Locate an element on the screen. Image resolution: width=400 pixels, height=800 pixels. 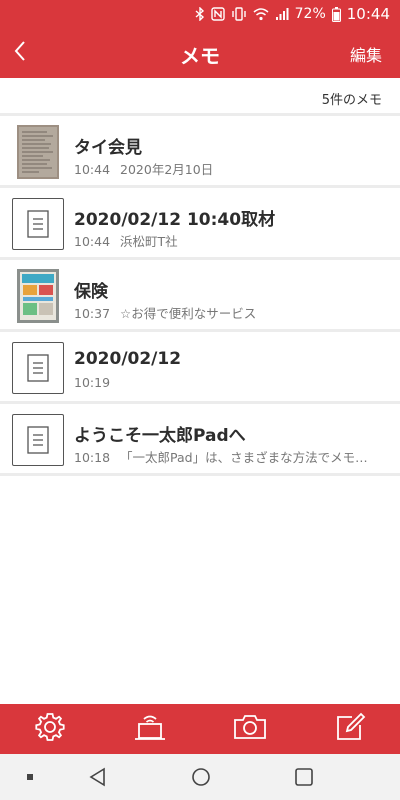
pc-transfer-icon is located at coordinates (150, 729).